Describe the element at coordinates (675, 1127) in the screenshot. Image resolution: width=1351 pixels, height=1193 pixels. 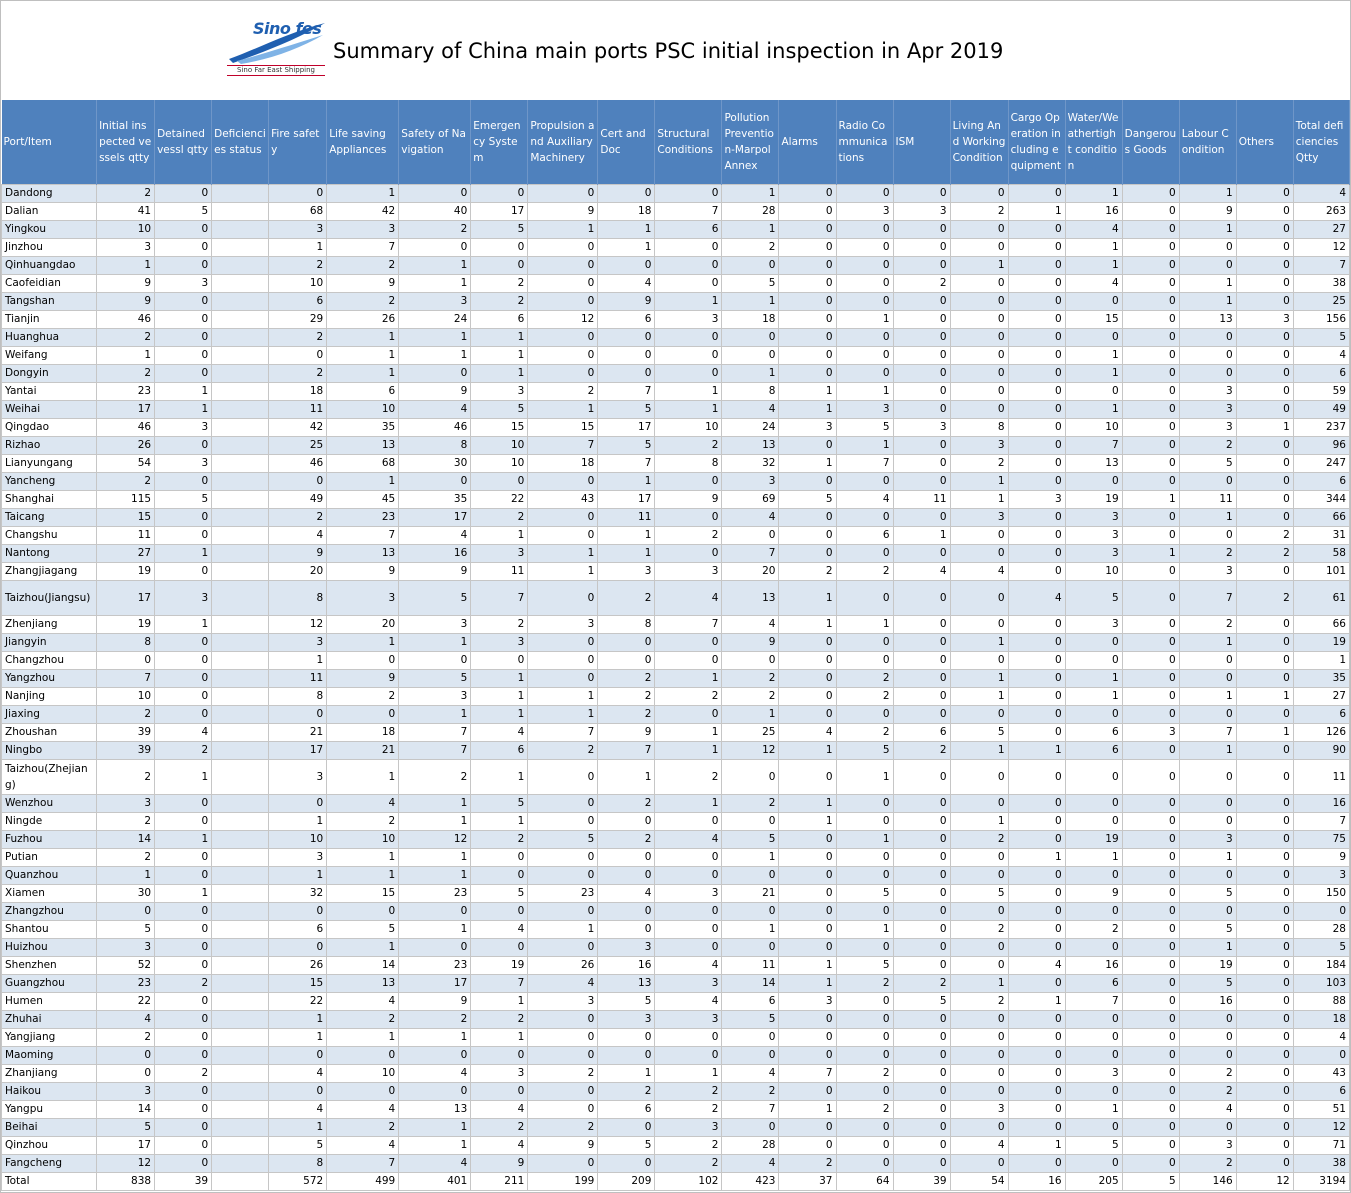
I see `table-row: Beihai 5 0 1 2 1 2 2 0 3 0 0 0 0 0 0 0 0 0 0 12` at that location.